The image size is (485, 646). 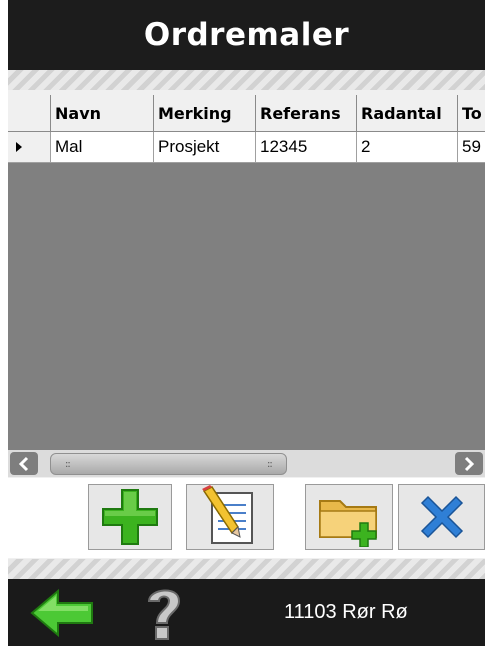 I want to click on scroll-left-button, so click(x=24, y=463).